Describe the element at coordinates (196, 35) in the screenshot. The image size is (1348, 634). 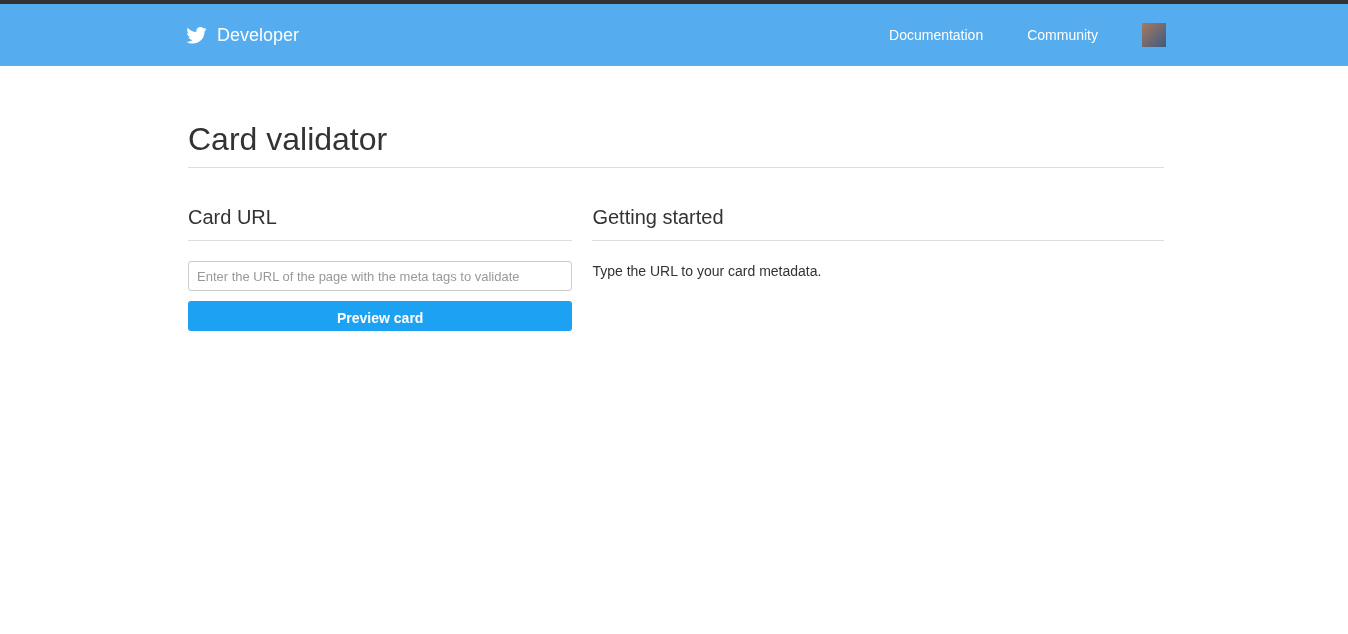
I see `bird-icon` at that location.